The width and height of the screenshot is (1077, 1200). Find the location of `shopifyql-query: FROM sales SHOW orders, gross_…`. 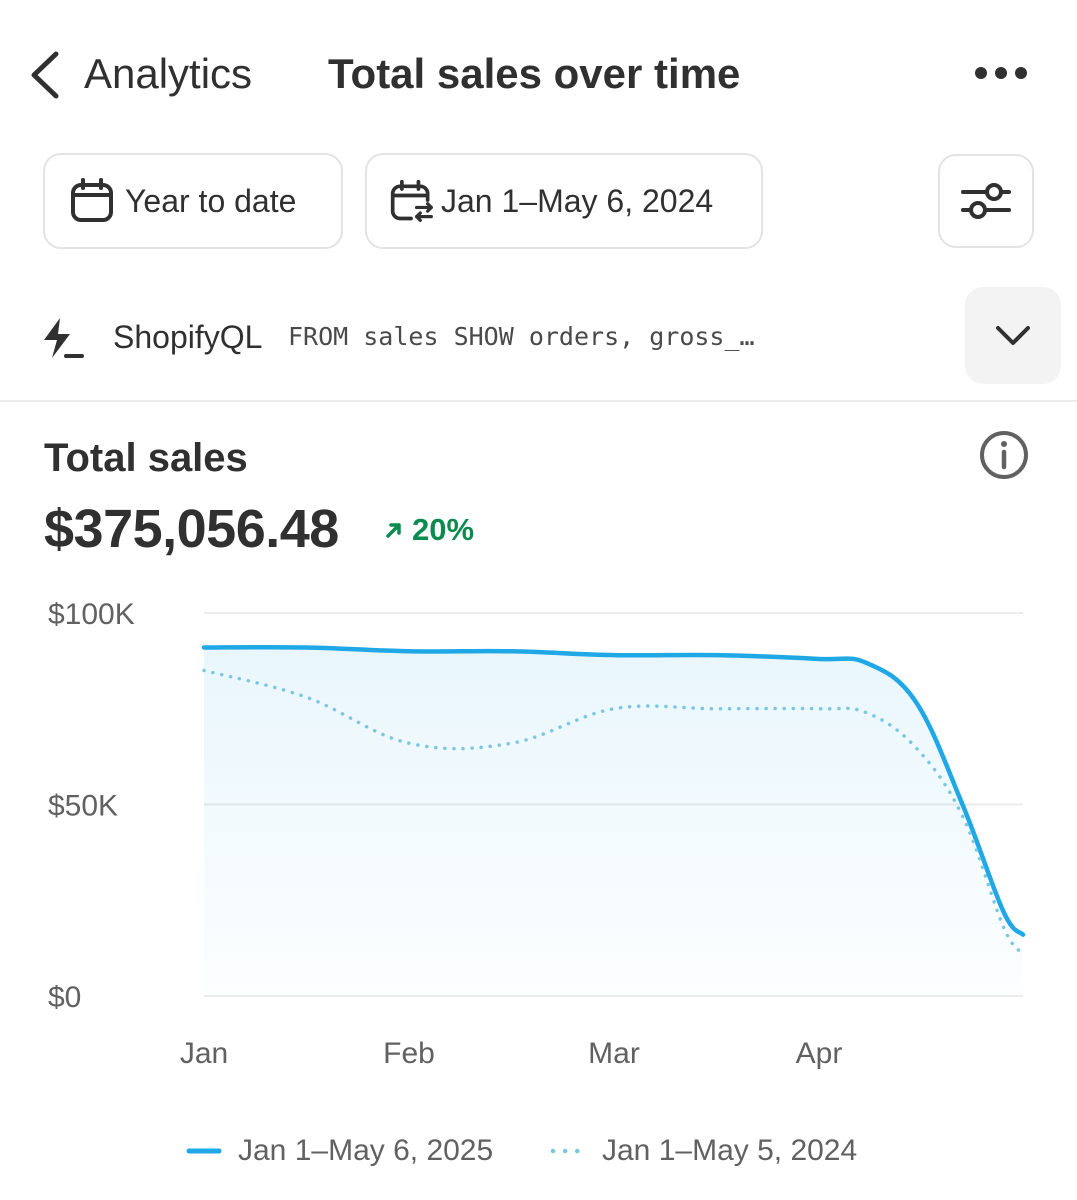

shopifyql-query: FROM sales SHOW orders, gross_… is located at coordinates (568, 336).